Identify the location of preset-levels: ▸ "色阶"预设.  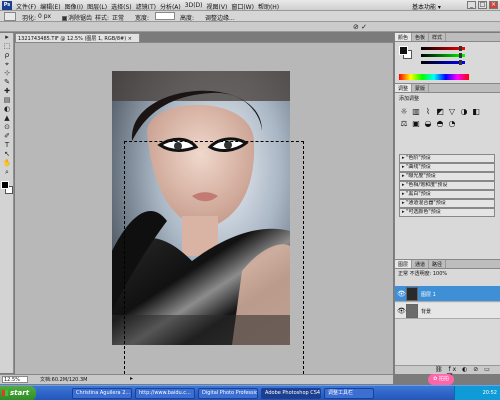
(447, 158).